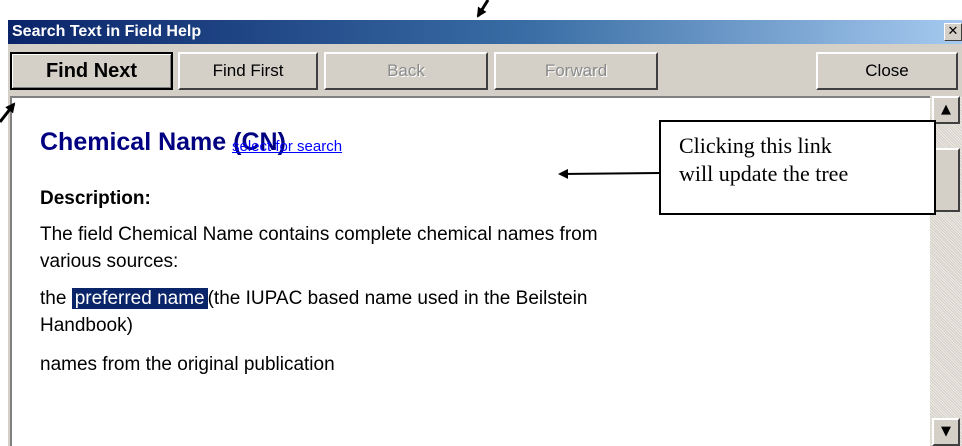 The image size is (962, 446). What do you see at coordinates (8, 112) in the screenshot?
I see `find-next-pointer-arrow` at bounding box center [8, 112].